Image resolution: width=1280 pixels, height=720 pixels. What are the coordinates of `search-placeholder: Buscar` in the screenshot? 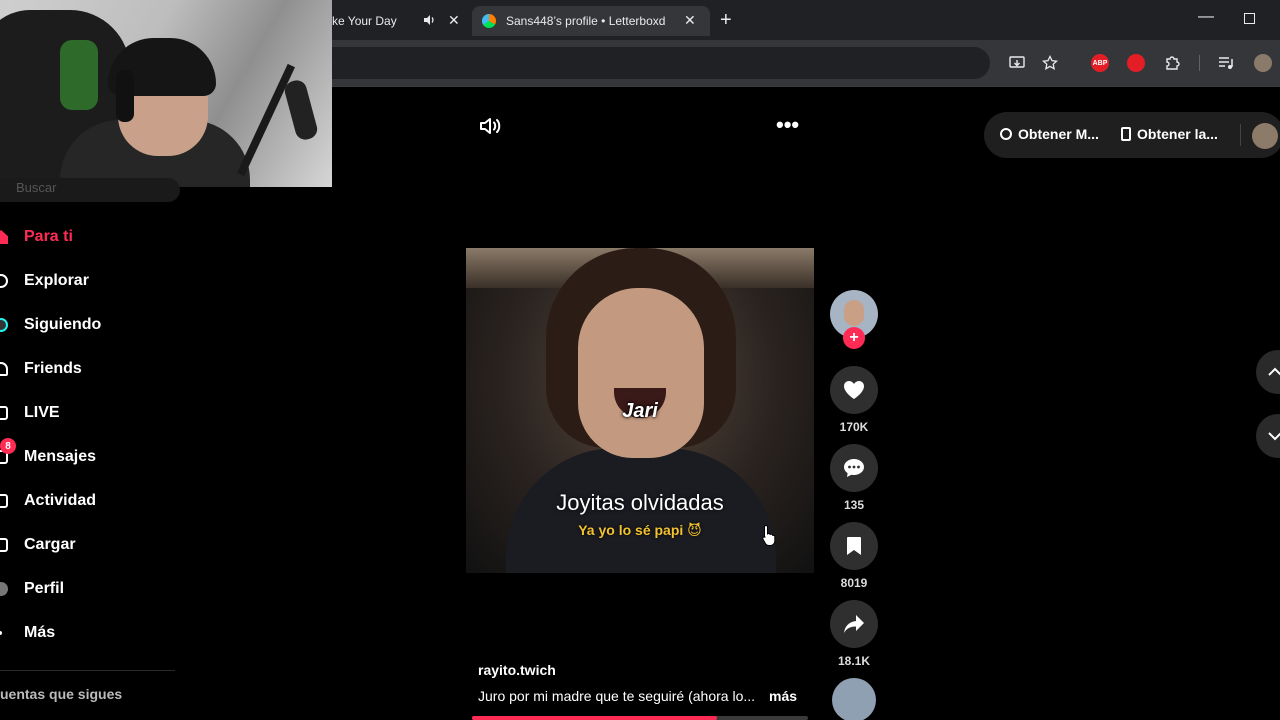 It's located at (36, 187).